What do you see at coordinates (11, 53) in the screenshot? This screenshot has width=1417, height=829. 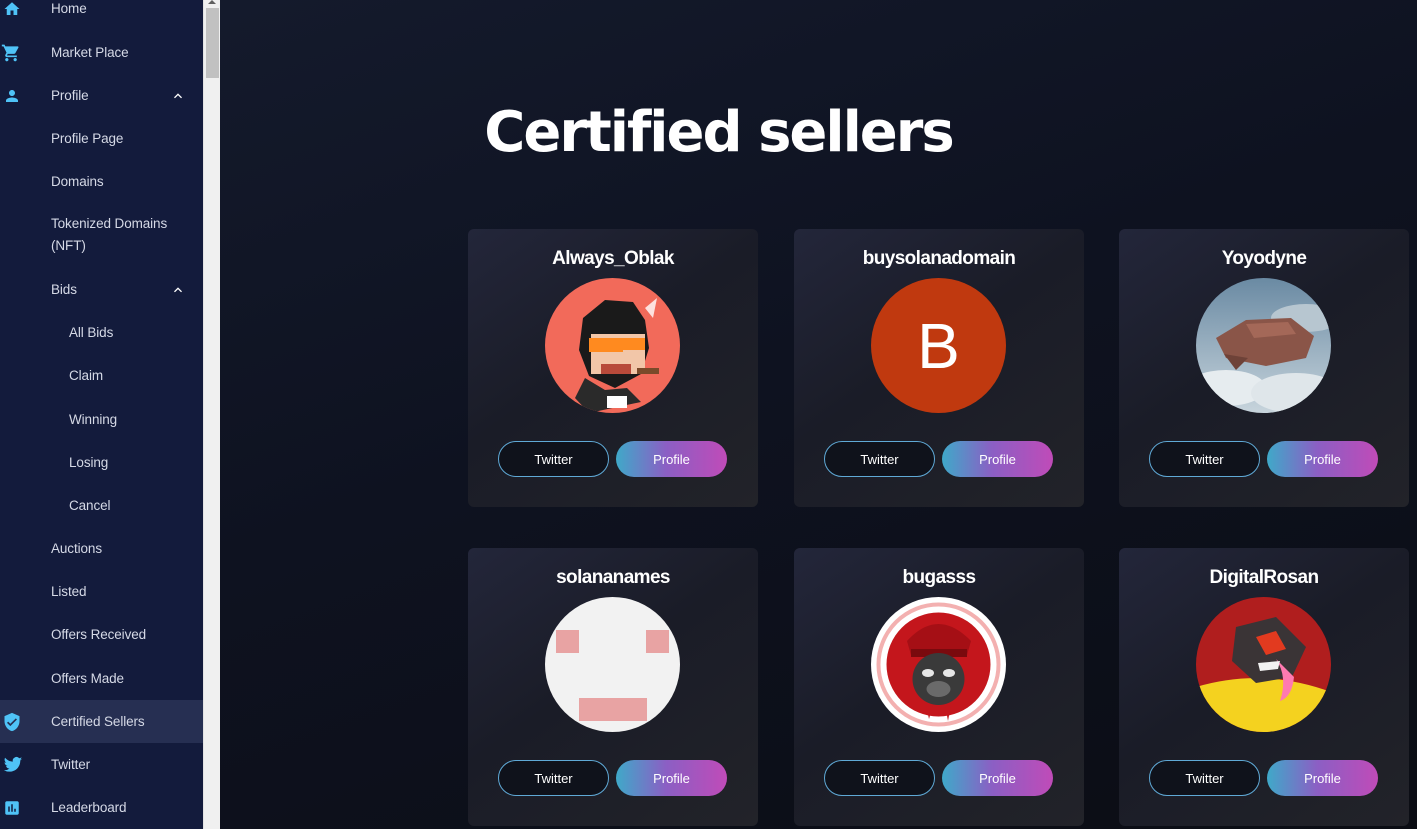 I see `cart-icon` at bounding box center [11, 53].